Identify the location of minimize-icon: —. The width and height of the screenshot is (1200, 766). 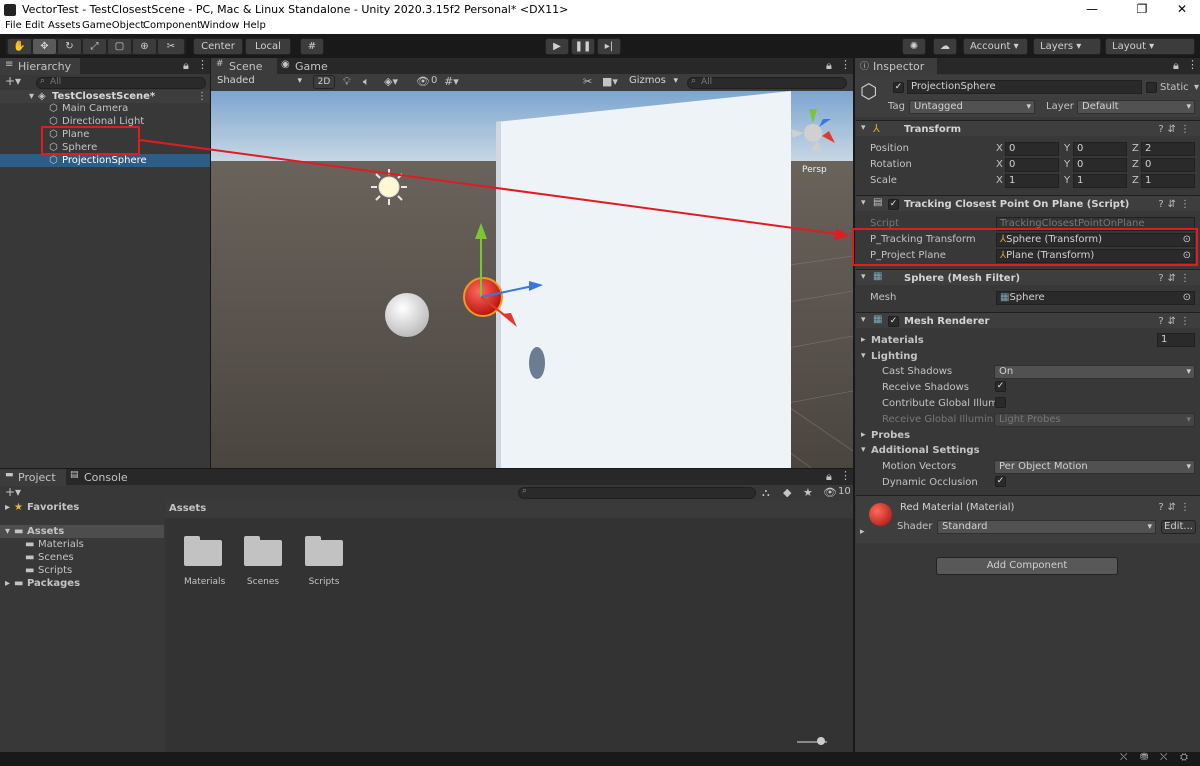
(1092, 10).